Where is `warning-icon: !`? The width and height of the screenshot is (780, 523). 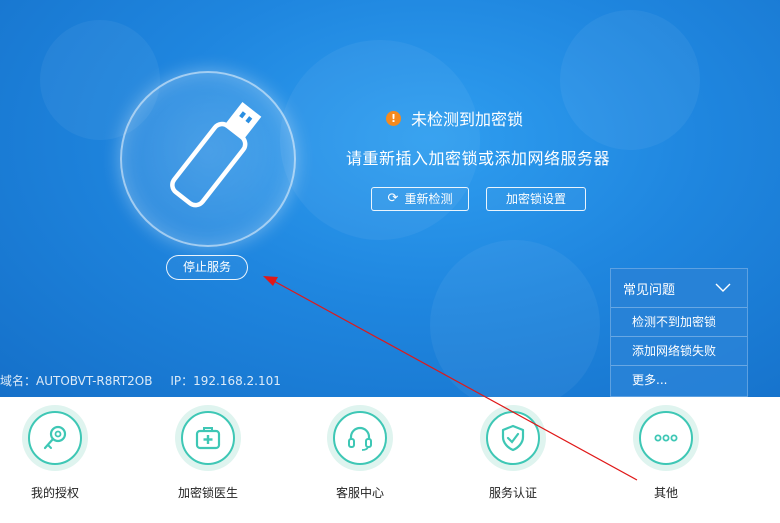
warning-icon: ! is located at coordinates (393, 118).